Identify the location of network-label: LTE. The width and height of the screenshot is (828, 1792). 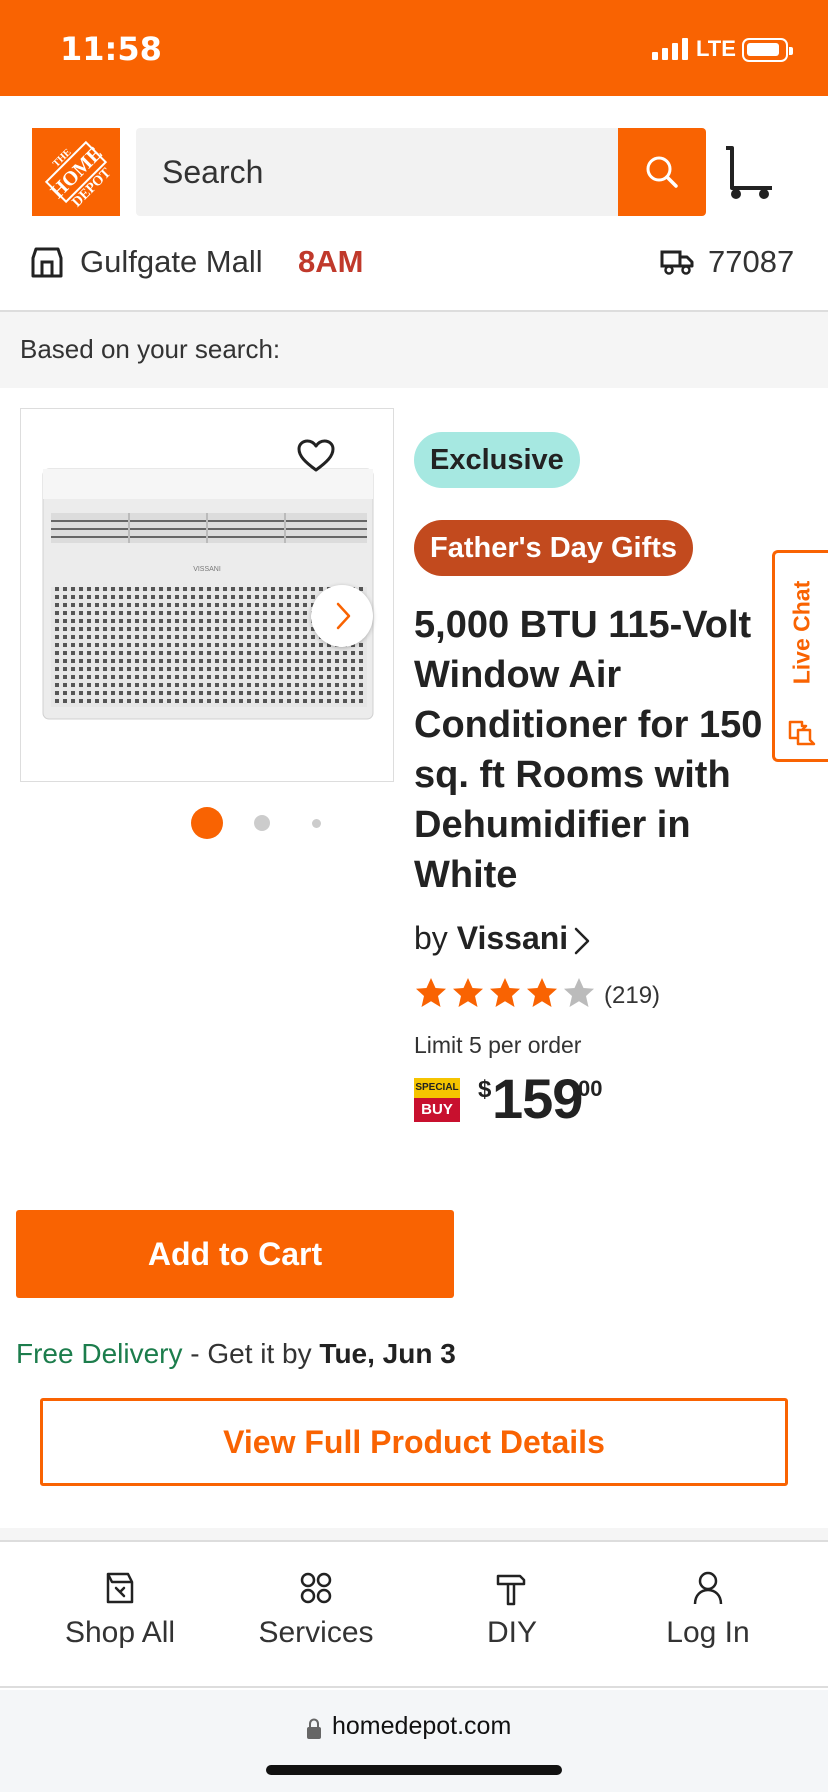
(716, 48).